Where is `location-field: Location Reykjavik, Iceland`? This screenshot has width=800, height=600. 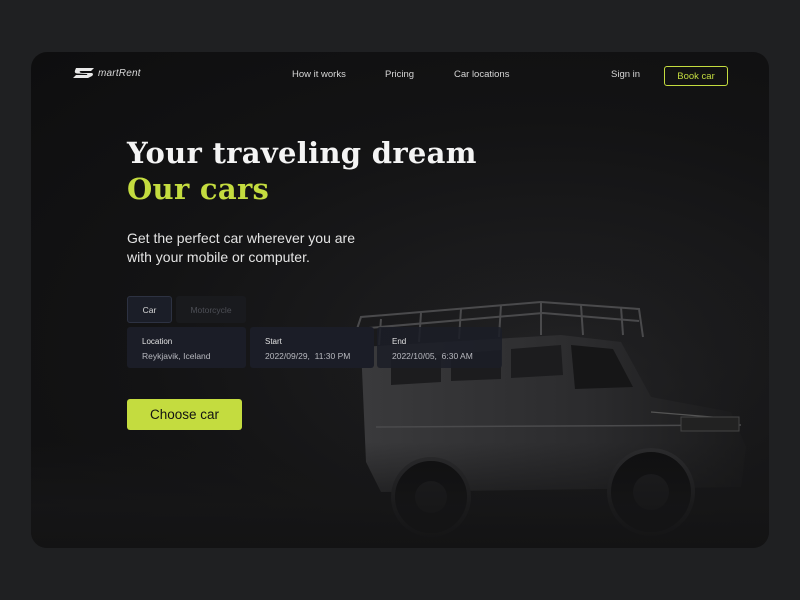
location-field: Location Reykjavik, Iceland is located at coordinates (186, 347).